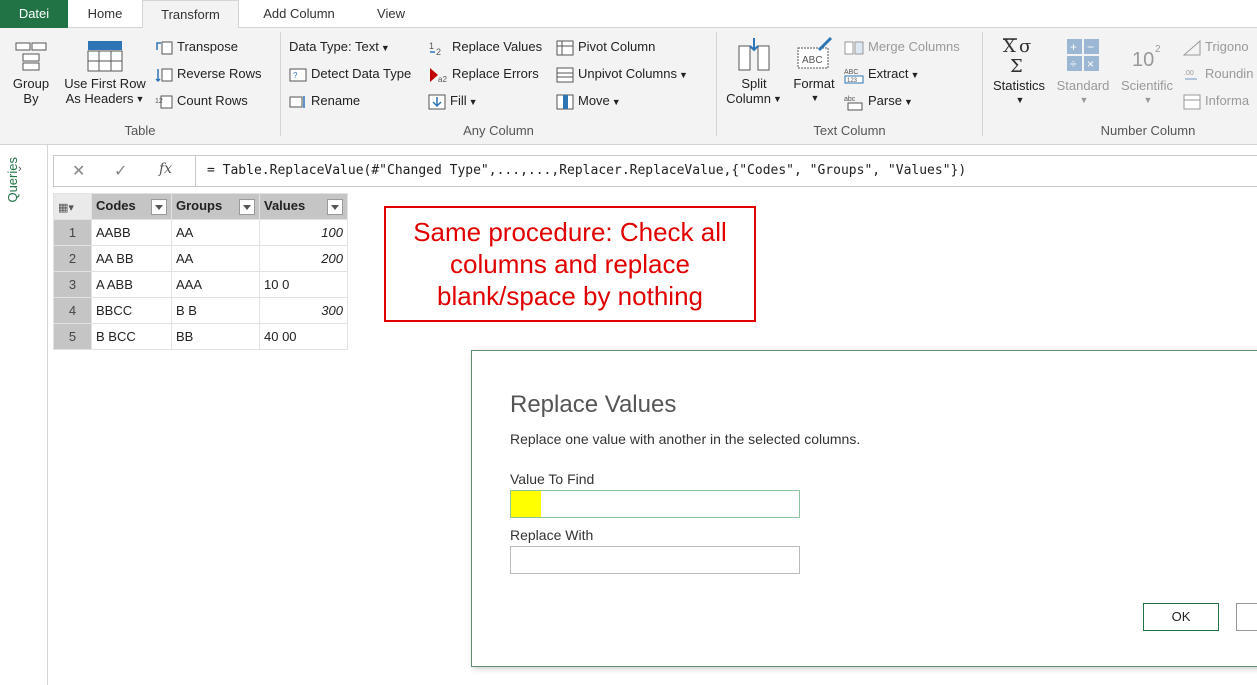 The image size is (1257, 685). What do you see at coordinates (1189, 73) in the screenshot?
I see `svg-text: .00` at bounding box center [1189, 73].